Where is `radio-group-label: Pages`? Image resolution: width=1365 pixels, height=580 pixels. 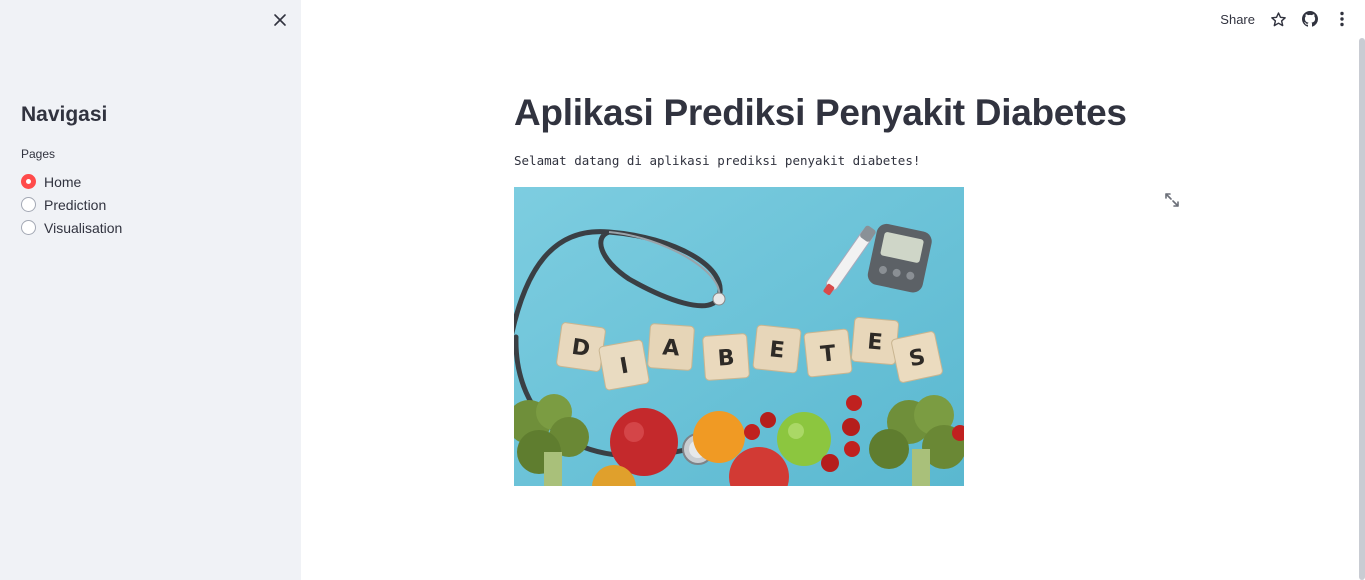 radio-group-label: Pages is located at coordinates (38, 154).